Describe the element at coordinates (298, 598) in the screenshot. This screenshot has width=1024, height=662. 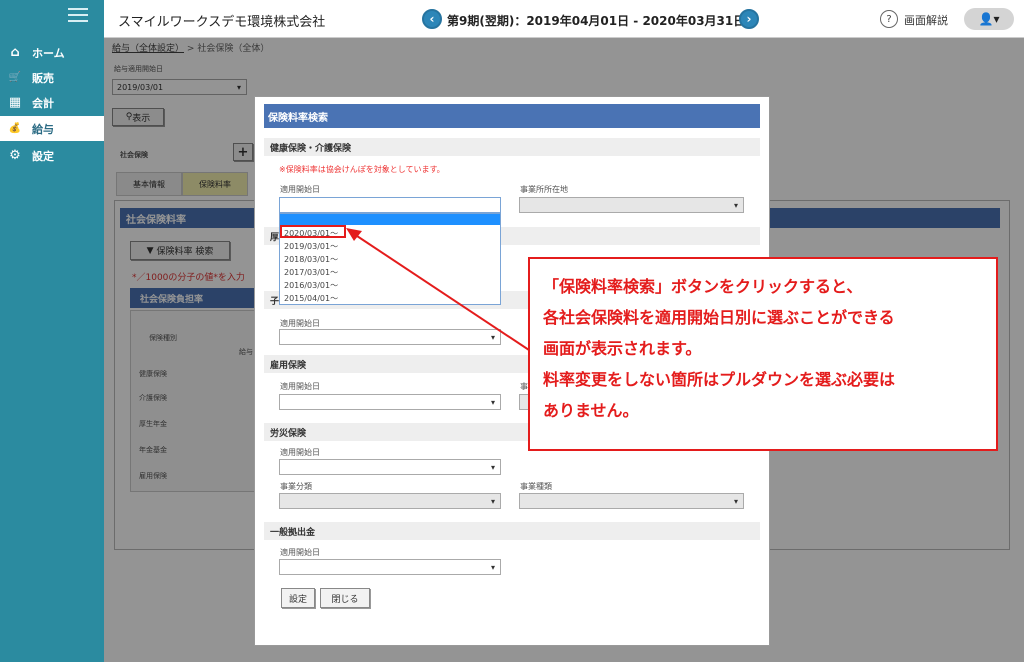
I see `set-button: 設定` at that location.